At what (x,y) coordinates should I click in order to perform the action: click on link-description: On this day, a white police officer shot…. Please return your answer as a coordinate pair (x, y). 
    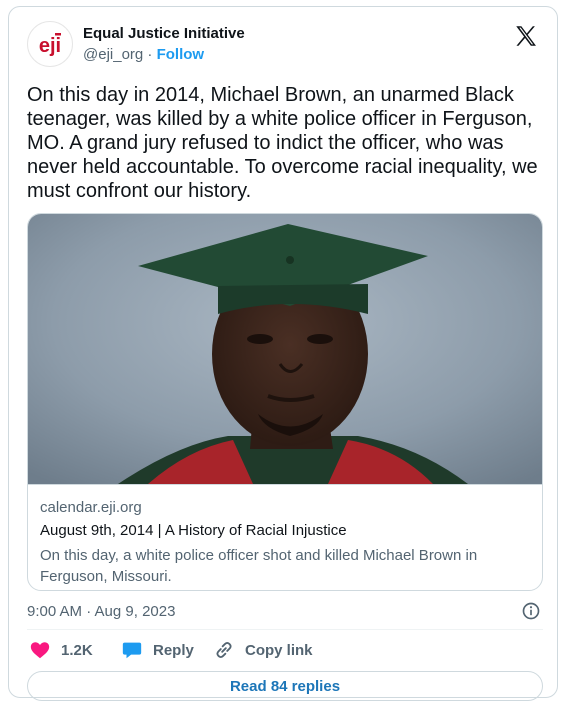
    Looking at the image, I should click on (259, 566).